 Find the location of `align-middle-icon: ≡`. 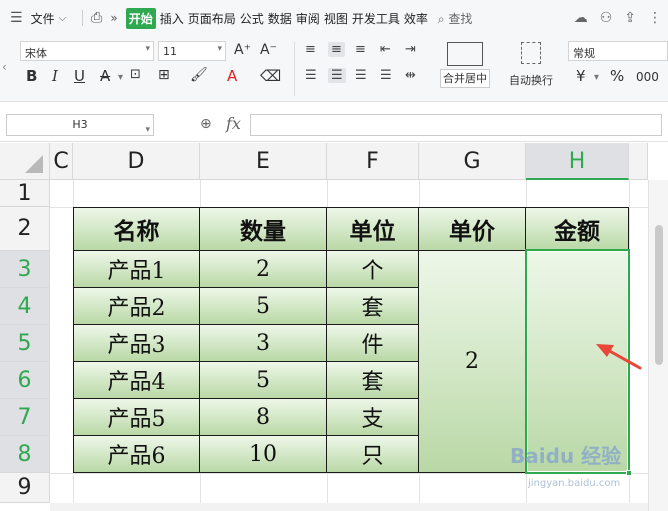

align-middle-icon: ≡ is located at coordinates (336, 49).